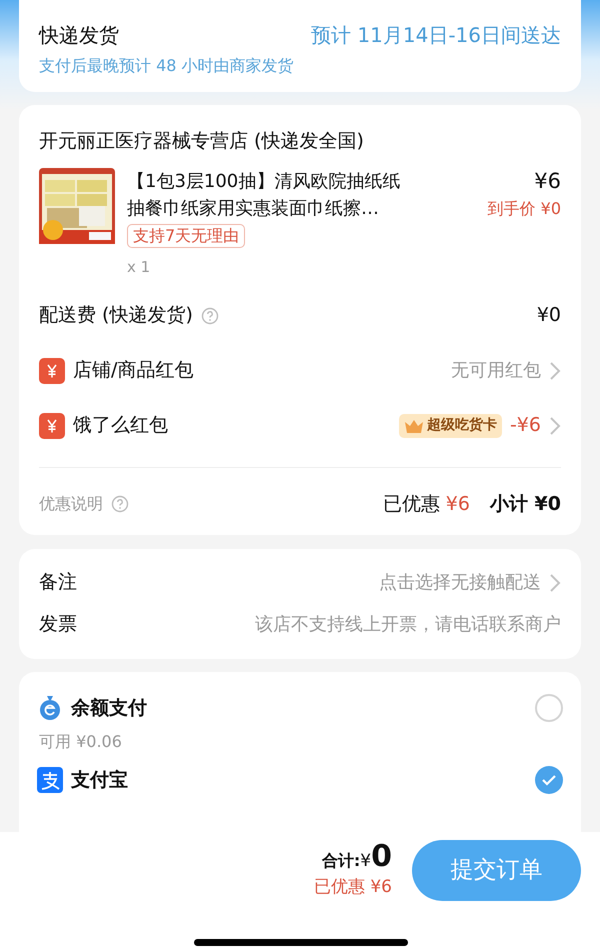 The width and height of the screenshot is (600, 951). What do you see at coordinates (202, 141) in the screenshot?
I see `store-name: 开元丽正医疗器械专营店 (快递发全国)` at bounding box center [202, 141].